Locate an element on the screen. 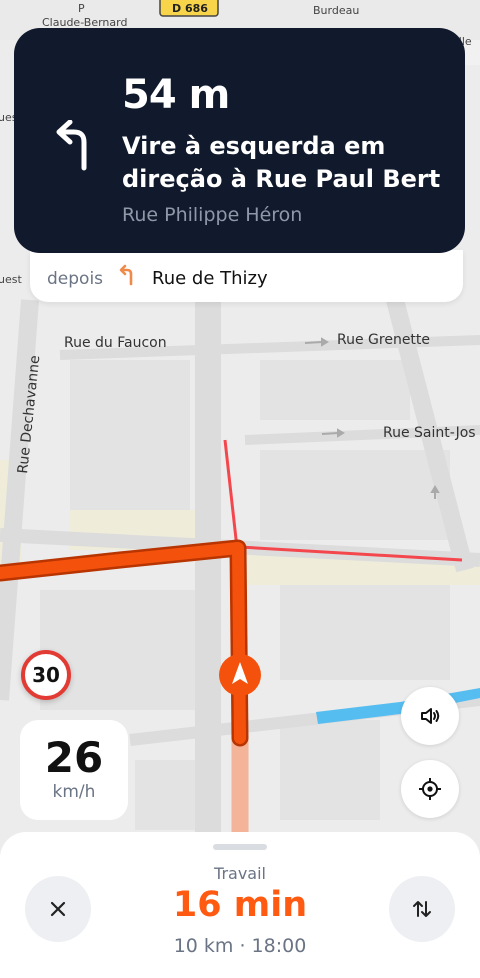 The width and height of the screenshot is (480, 978). speed-limit-sign: 30 is located at coordinates (46, 675).